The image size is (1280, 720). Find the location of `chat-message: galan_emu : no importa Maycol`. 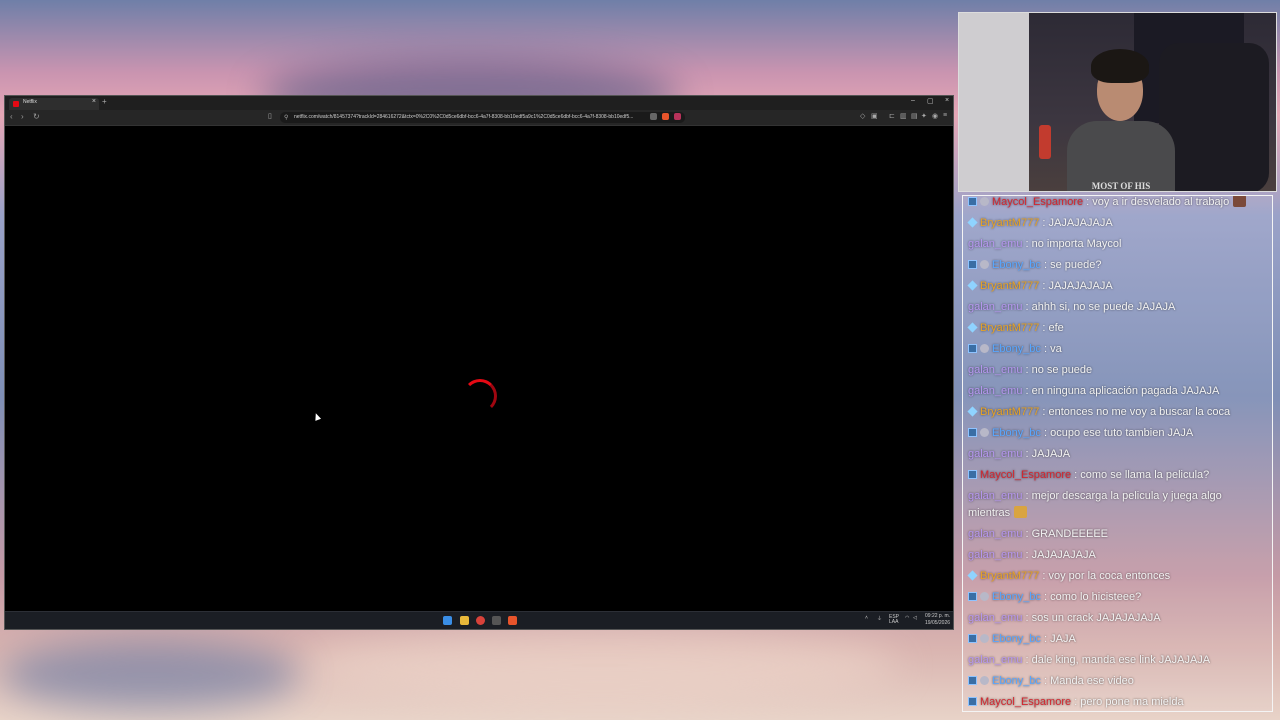

chat-message: galan_emu : no importa Maycol is located at coordinates (1116, 244).